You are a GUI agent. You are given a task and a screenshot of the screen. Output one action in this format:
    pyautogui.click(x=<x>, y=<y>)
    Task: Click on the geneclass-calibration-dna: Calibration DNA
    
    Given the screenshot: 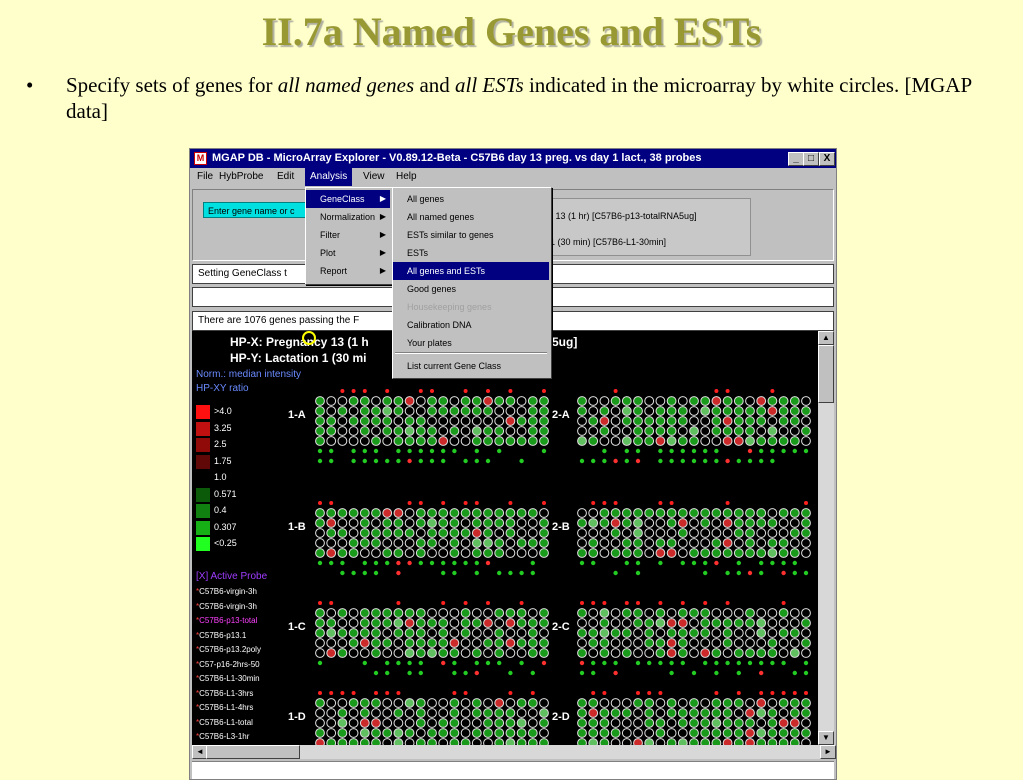 What is the action you would take?
    pyautogui.click(x=471, y=325)
    